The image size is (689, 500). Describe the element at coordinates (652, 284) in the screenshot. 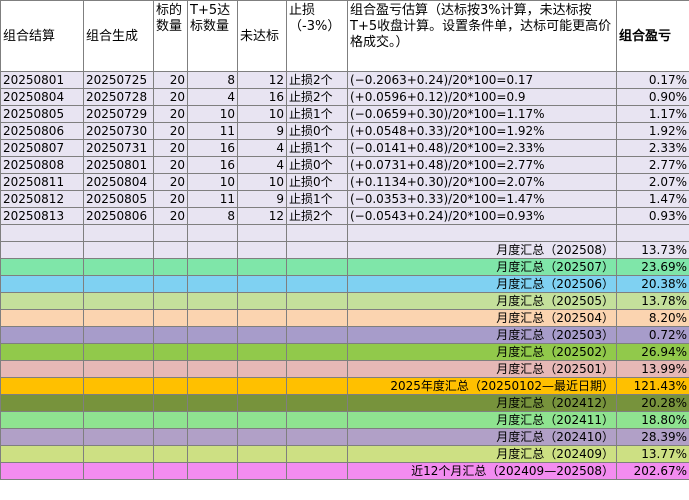

I see `summary-value: 20.38%` at that location.